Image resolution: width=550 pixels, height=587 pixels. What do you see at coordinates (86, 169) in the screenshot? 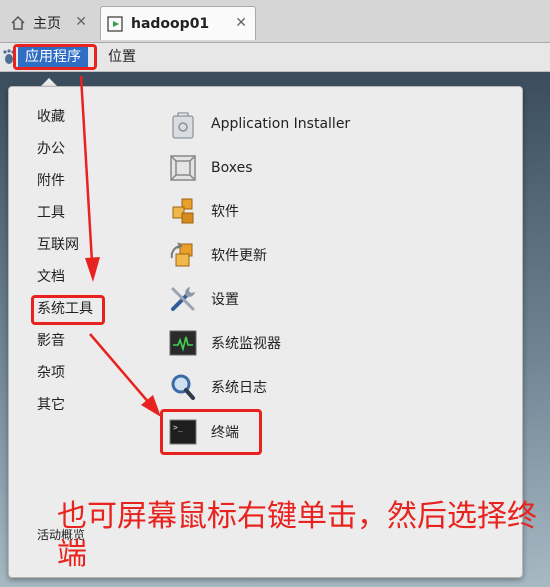
I see `arrow-to-system-tools` at bounding box center [86, 169].